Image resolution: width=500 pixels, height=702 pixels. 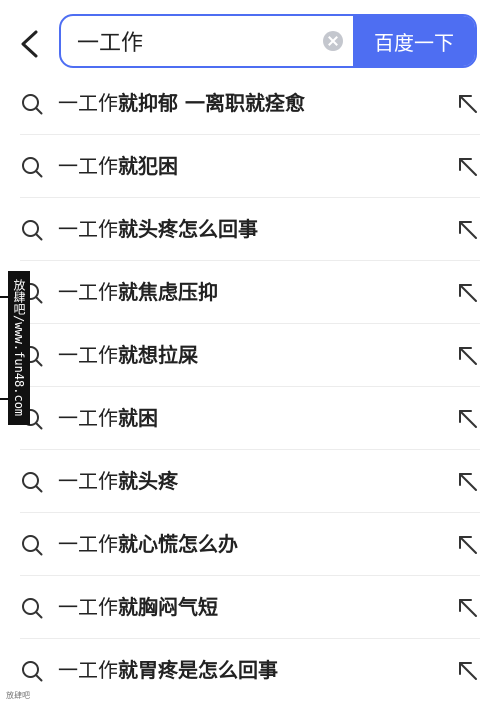 I want to click on suggestion-text: 一工作就胃疼是怎么回事, so click(x=168, y=670).